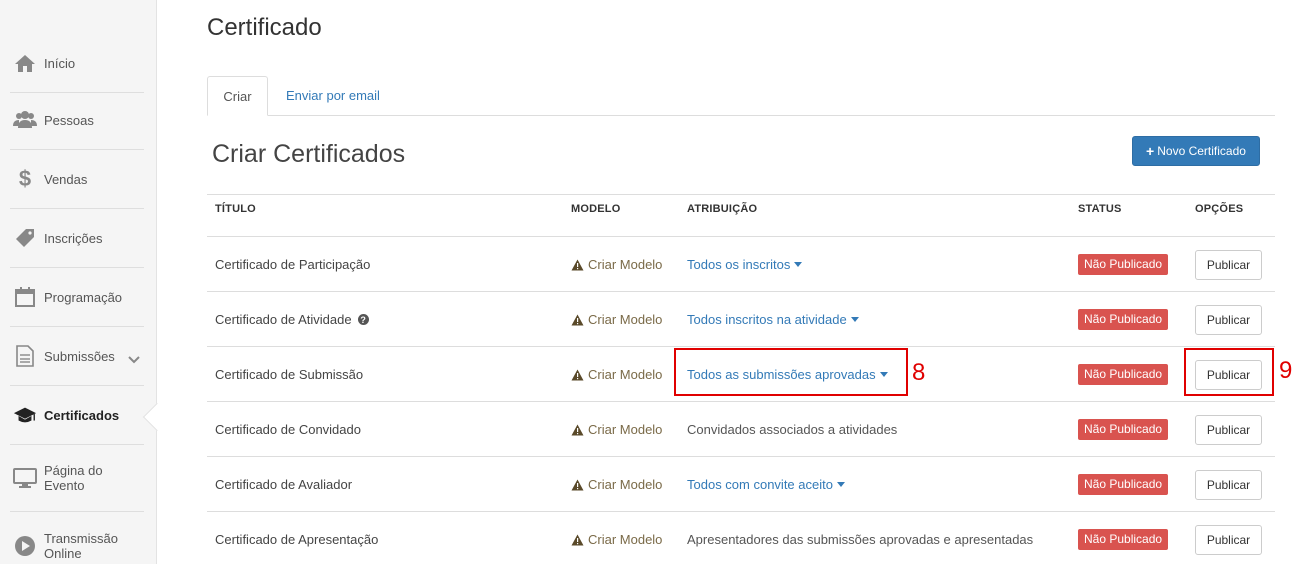  Describe the element at coordinates (235, 209) in the screenshot. I see `header-title: TÍTULO` at that location.